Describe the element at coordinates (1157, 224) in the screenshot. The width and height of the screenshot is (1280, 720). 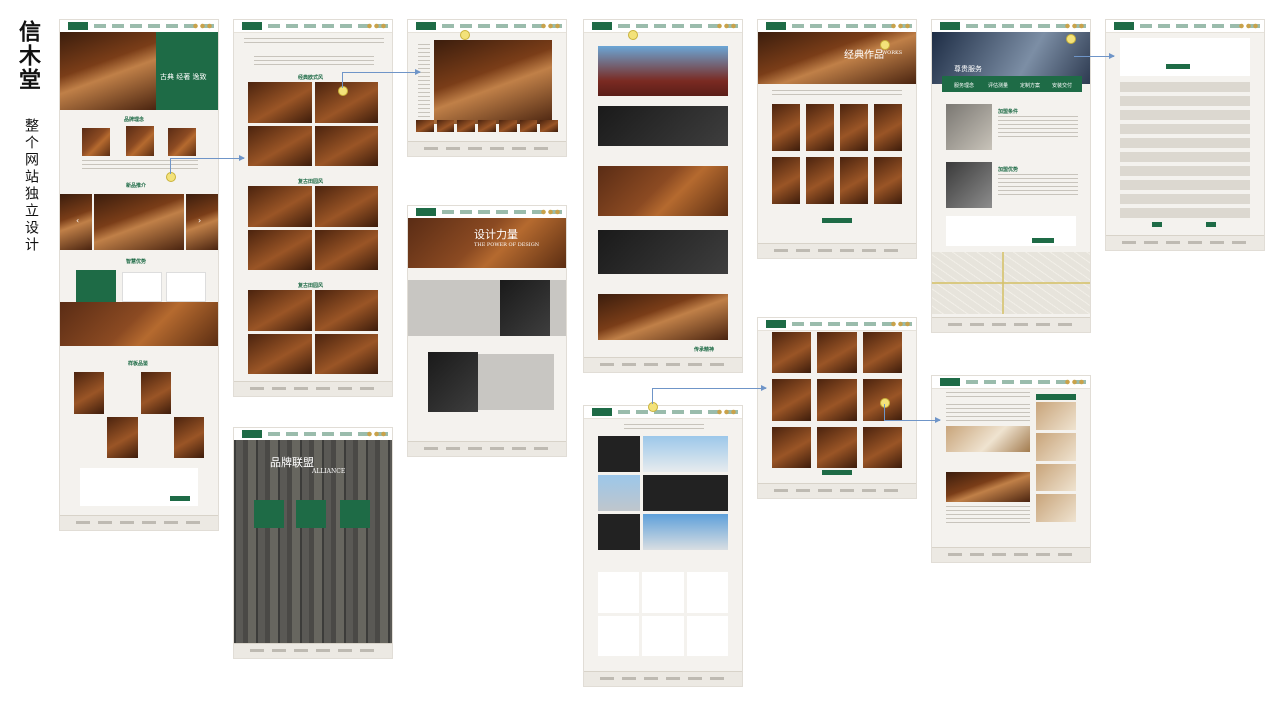
I see `prev-page-button` at that location.